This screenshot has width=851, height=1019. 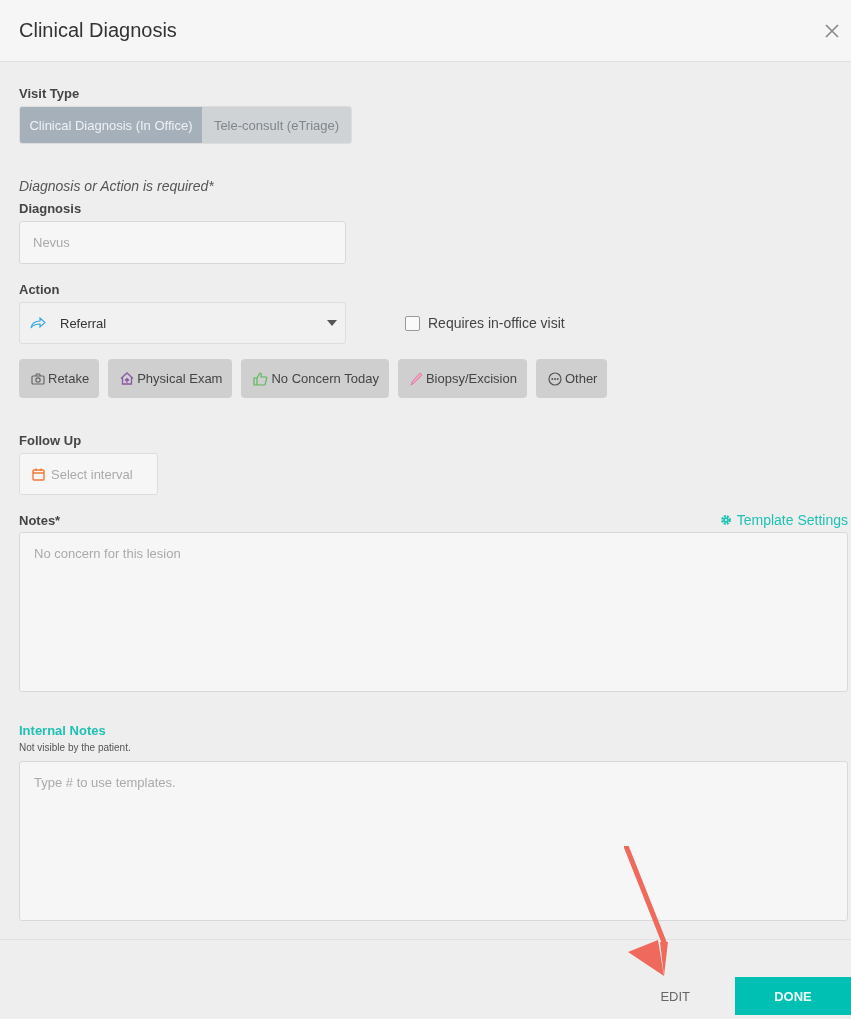 I want to click on quick-action-button: Biopsy/Excision, so click(x=462, y=378).